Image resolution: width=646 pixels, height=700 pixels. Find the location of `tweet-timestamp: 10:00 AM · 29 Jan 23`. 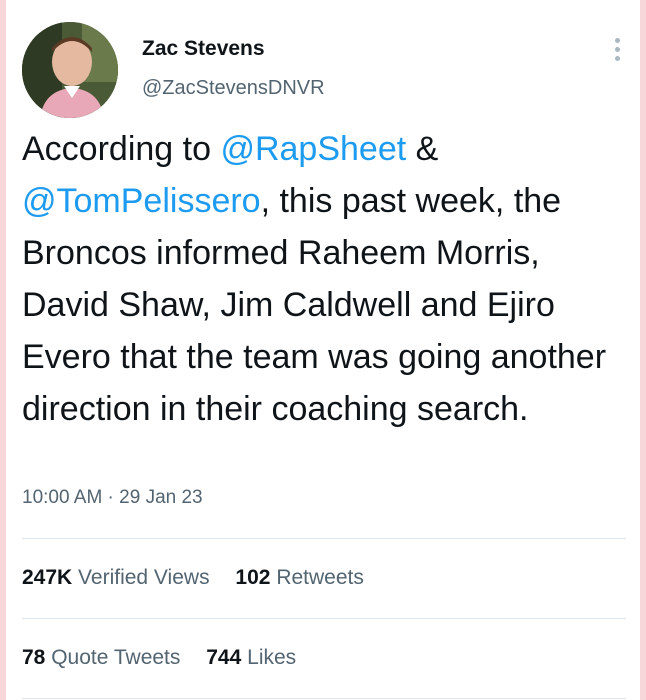

tweet-timestamp: 10:00 AM · 29 Jan 23 is located at coordinates (112, 498).